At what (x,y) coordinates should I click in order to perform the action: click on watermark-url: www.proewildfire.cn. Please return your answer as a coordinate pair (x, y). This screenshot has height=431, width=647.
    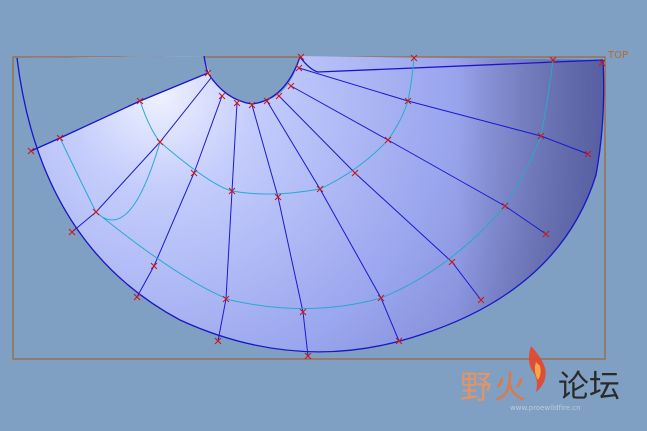
    Looking at the image, I should click on (545, 408).